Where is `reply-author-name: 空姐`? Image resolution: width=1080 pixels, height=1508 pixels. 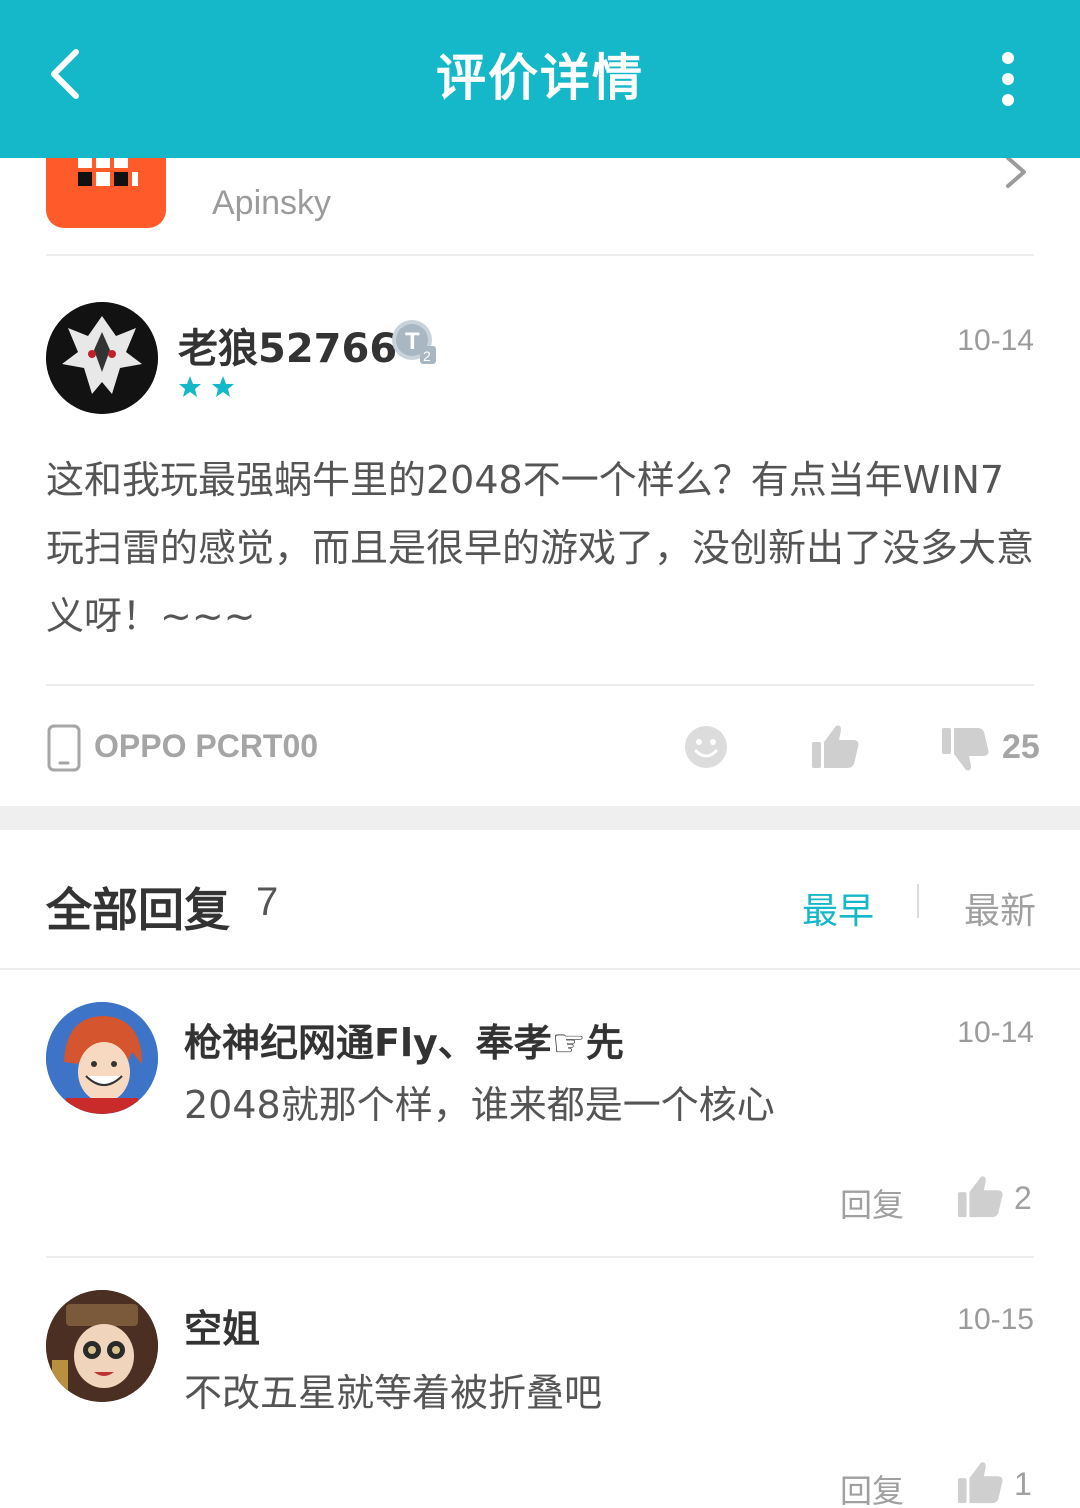
reply-author-name: 空姐 is located at coordinates (222, 1325).